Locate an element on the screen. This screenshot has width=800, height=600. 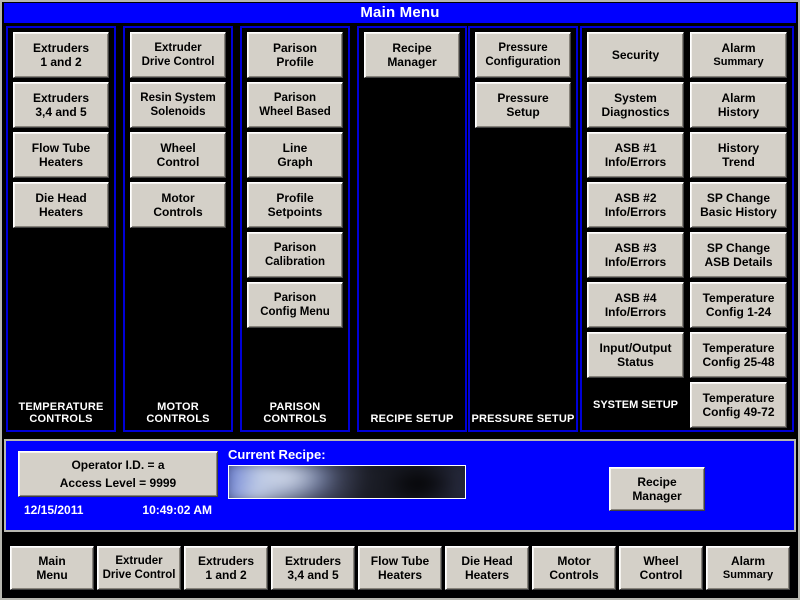
button-security: Security is located at coordinates (635, 55).